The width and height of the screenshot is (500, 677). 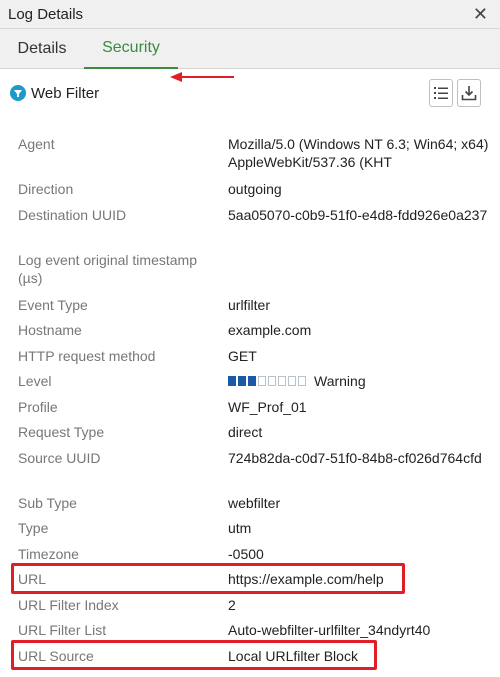 I want to click on row-label: Log event original timestamp (µs), so click(x=107, y=269).